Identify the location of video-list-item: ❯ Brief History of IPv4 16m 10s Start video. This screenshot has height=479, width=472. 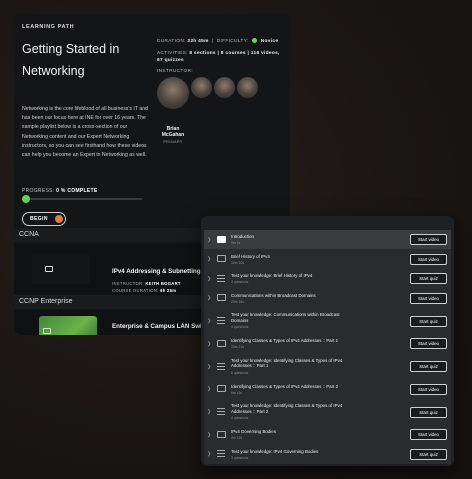
(327, 259).